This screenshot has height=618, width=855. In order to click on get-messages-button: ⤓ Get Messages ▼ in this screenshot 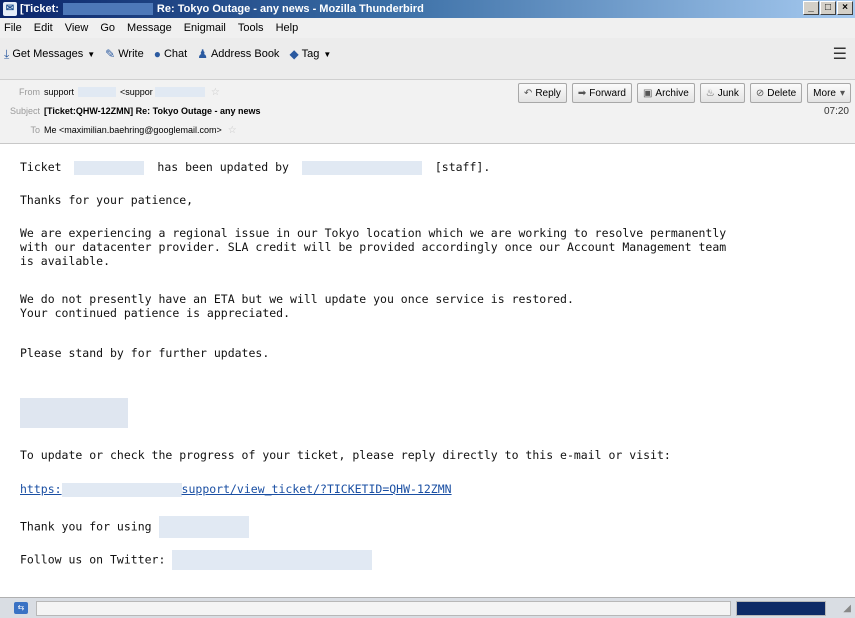, I will do `click(49, 54)`.